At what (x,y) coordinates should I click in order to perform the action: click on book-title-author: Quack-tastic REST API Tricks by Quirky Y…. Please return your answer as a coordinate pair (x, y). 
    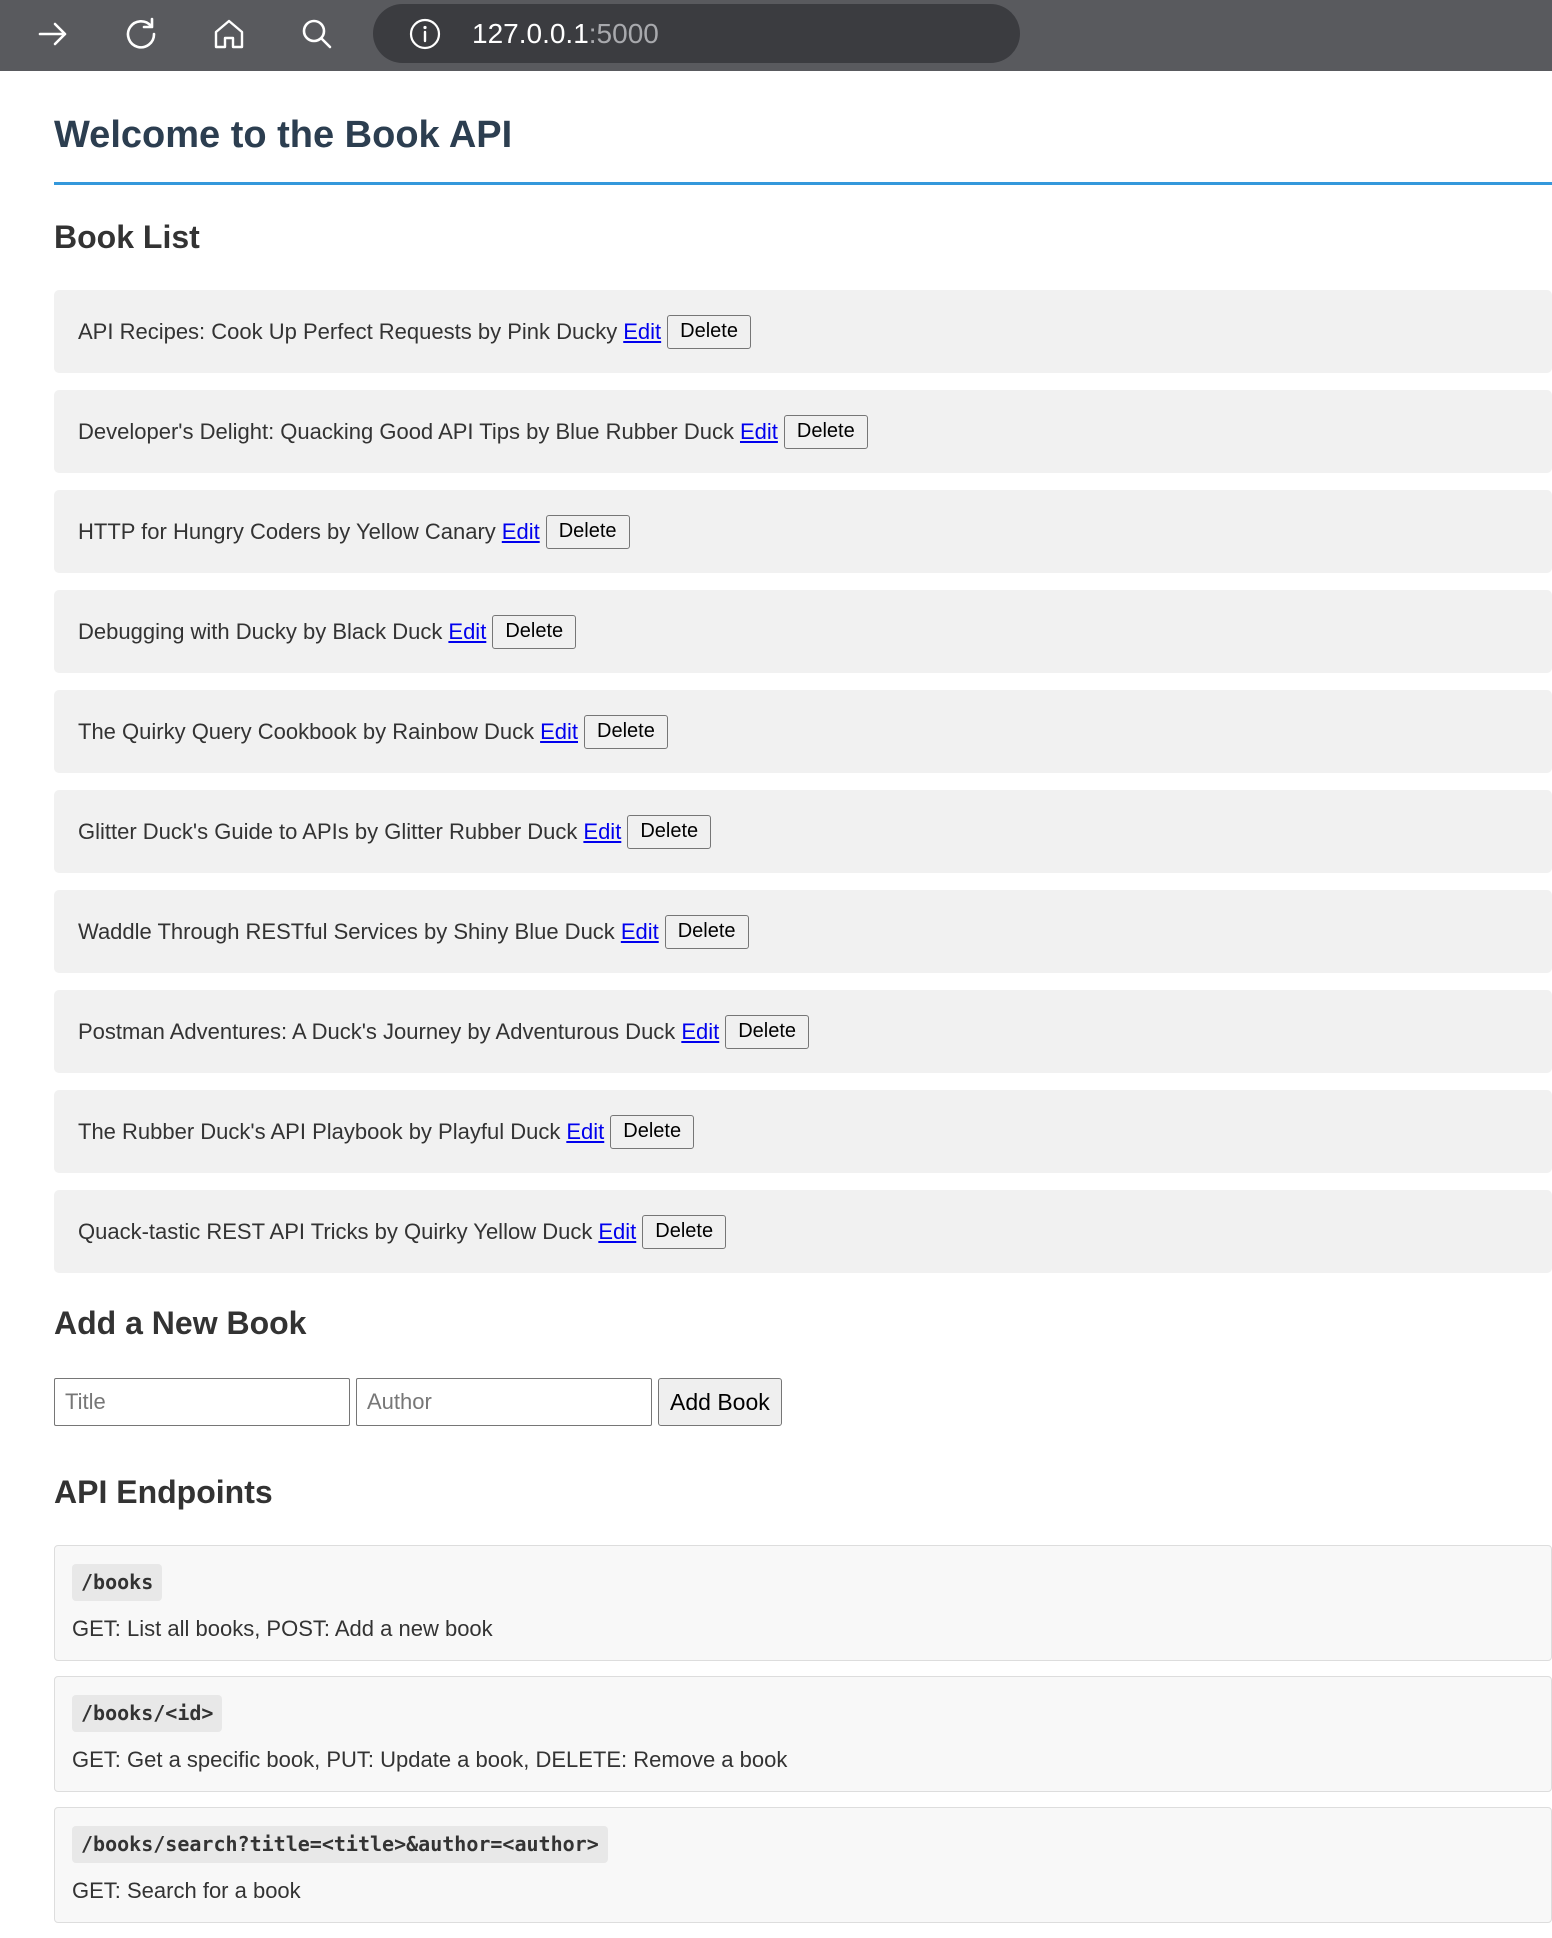
    Looking at the image, I should click on (335, 1231).